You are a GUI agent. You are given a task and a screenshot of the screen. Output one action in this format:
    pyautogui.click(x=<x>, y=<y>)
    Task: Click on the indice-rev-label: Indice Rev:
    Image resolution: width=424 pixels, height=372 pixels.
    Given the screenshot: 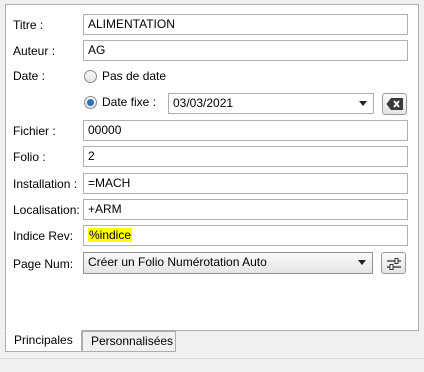 What is the action you would take?
    pyautogui.click(x=43, y=236)
    